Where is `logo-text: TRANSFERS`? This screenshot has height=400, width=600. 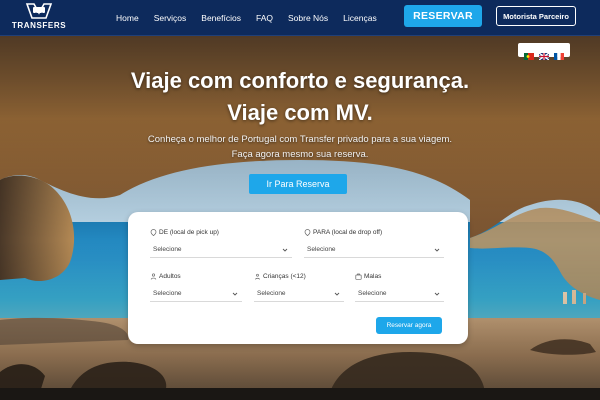
logo-text: TRANSFERS is located at coordinates (39, 25).